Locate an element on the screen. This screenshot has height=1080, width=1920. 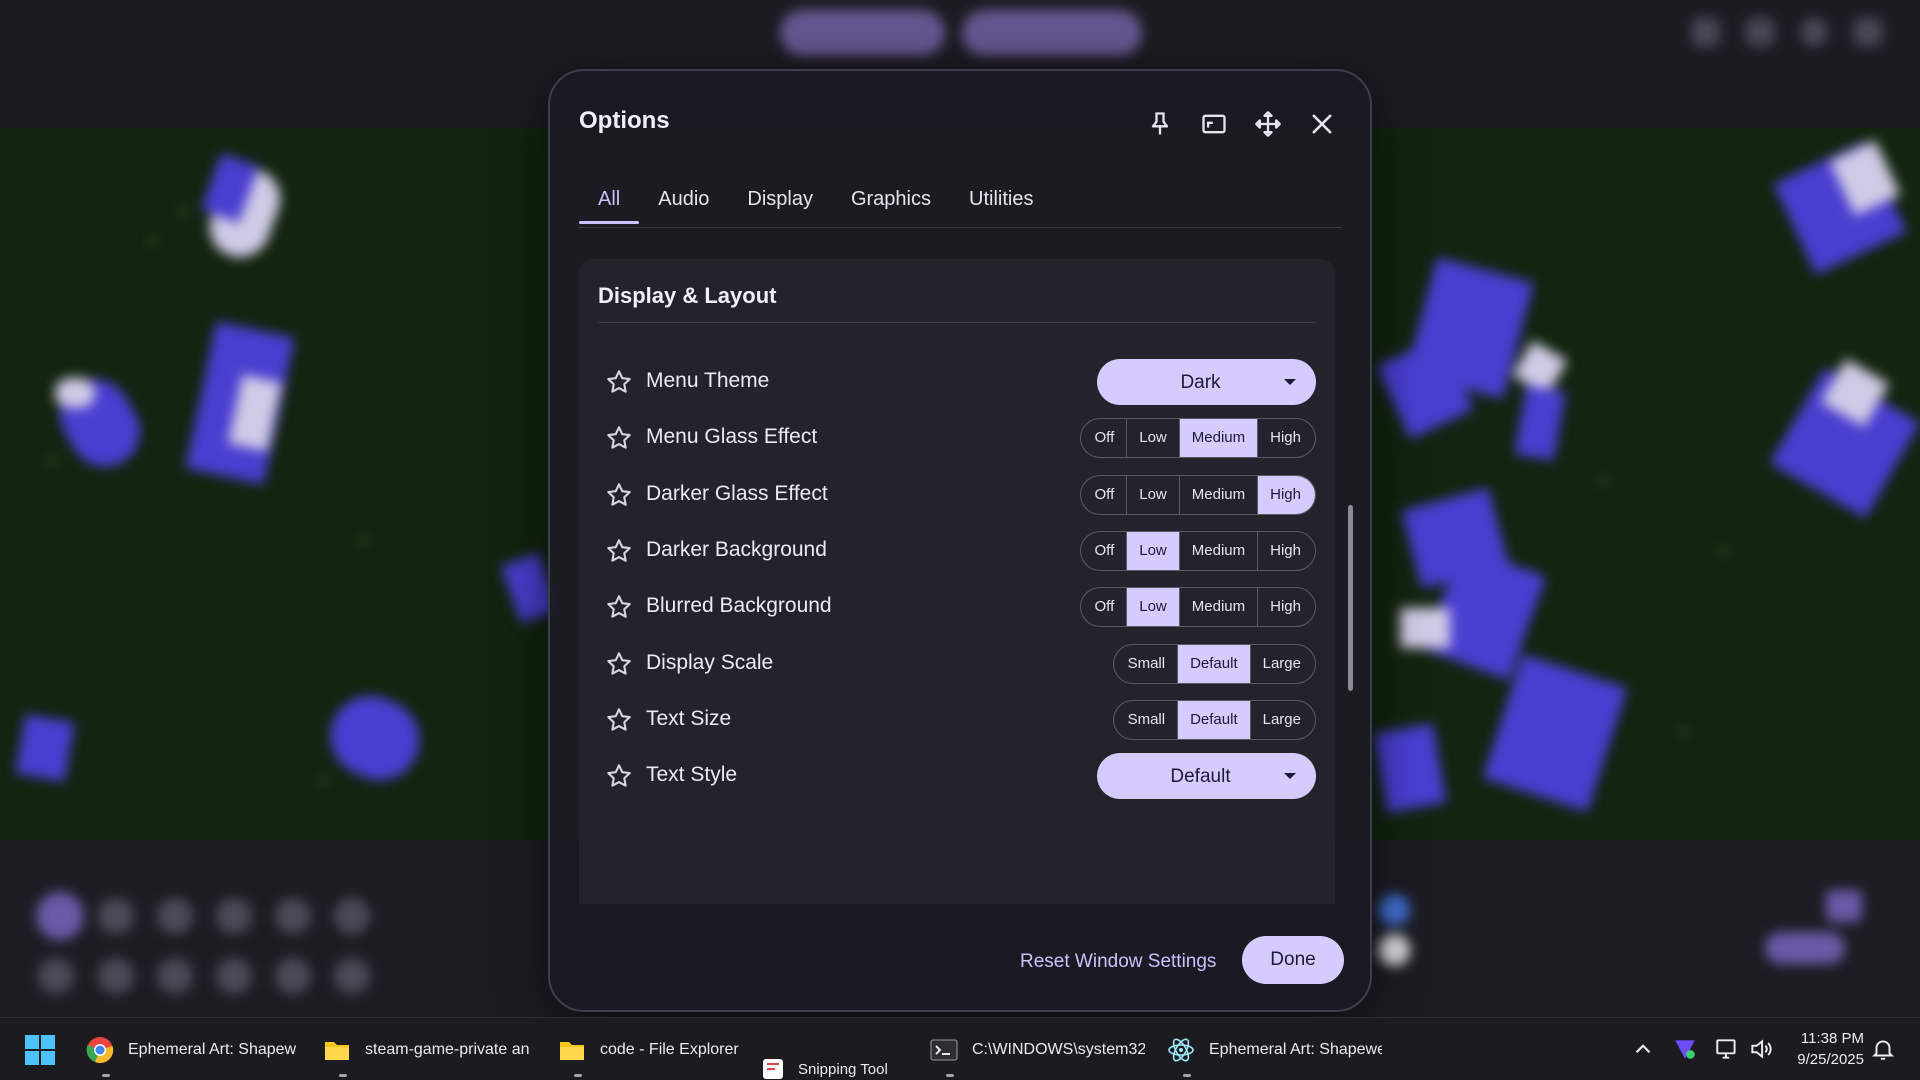
text-size-segmented-control: Small Default Large is located at coordinates (1214, 720).